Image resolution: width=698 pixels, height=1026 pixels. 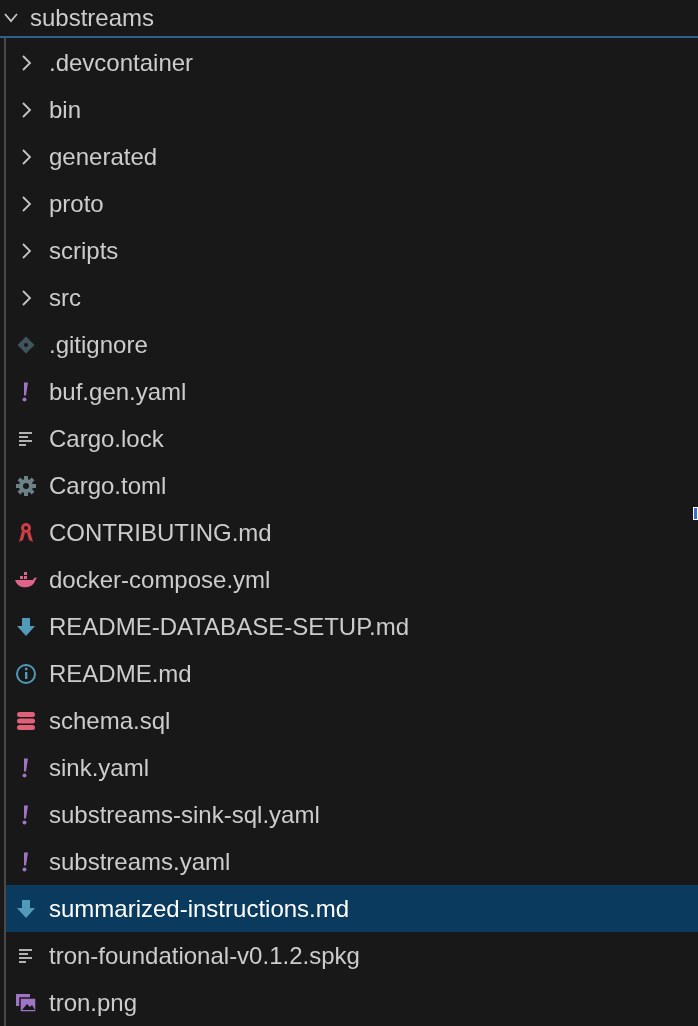 I want to click on file-name: Cargo.toml, so click(x=108, y=485).